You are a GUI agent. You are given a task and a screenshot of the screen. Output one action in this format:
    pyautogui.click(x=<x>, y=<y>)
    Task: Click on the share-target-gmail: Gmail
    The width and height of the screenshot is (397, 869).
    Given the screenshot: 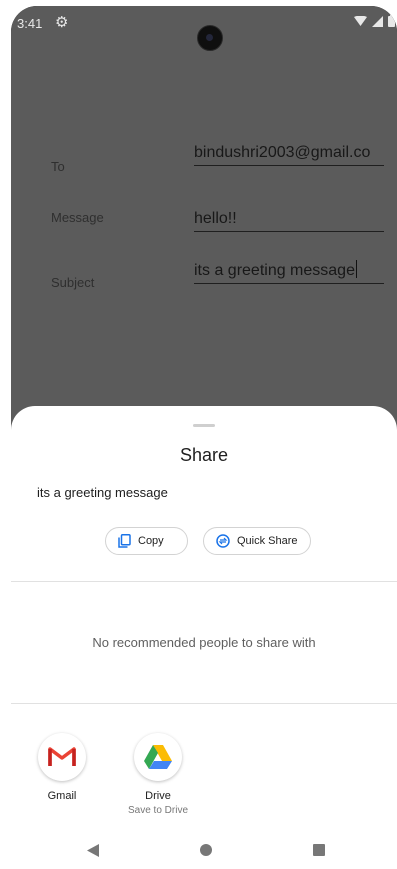 What is the action you would take?
    pyautogui.click(x=62, y=767)
    